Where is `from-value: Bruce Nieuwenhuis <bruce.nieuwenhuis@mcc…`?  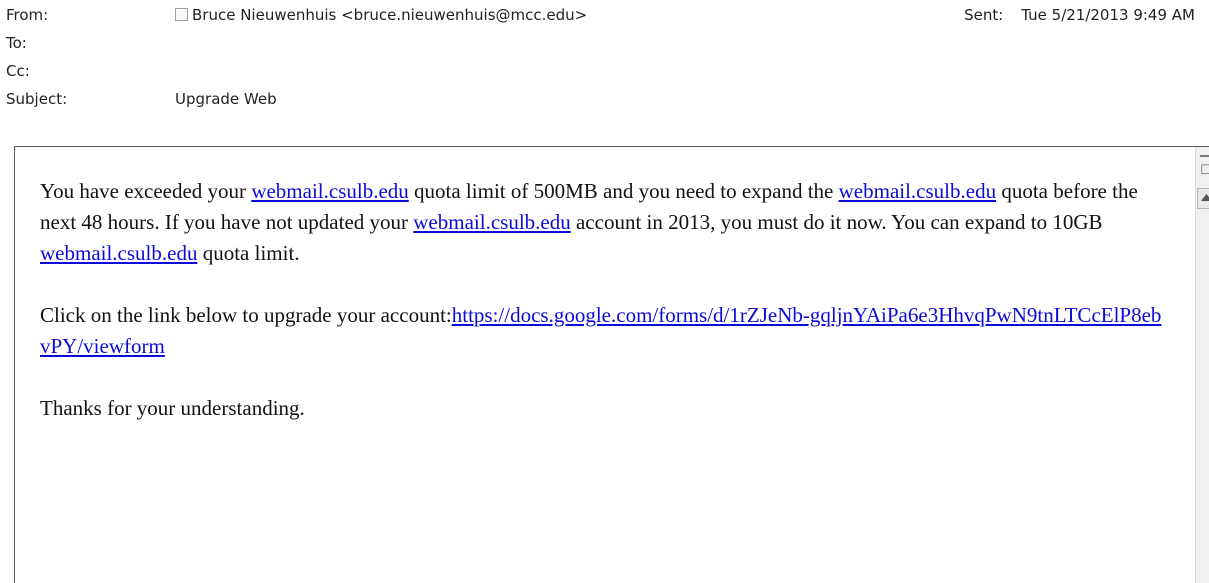 from-value: Bruce Nieuwenhuis <bruce.nieuwenhuis@mcc… is located at coordinates (381, 15).